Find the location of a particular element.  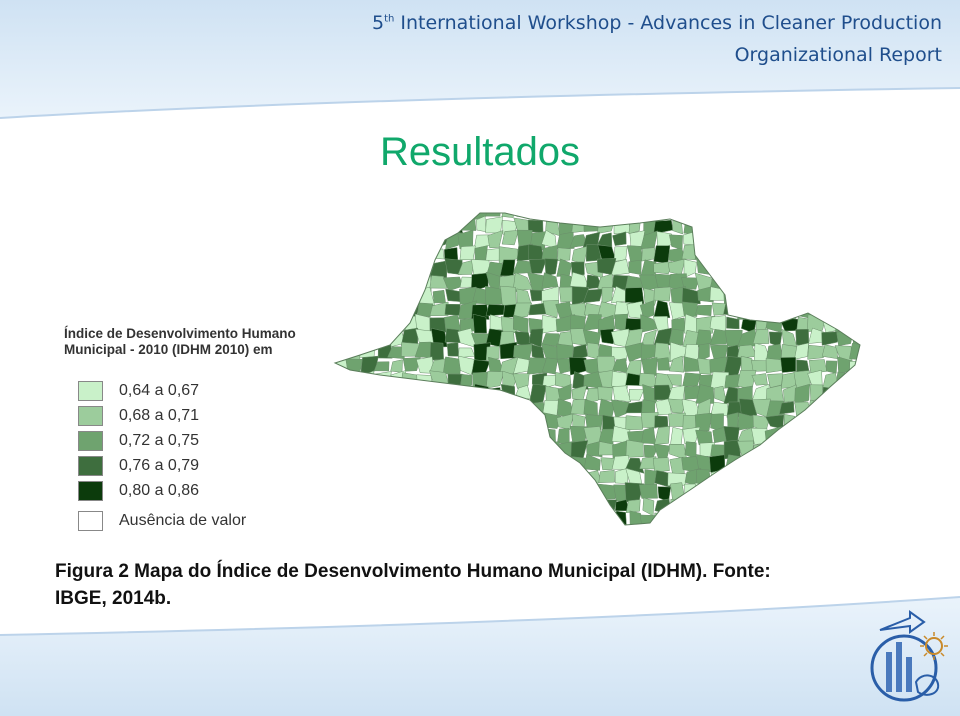

slide-title: Resultados is located at coordinates (480, 152).